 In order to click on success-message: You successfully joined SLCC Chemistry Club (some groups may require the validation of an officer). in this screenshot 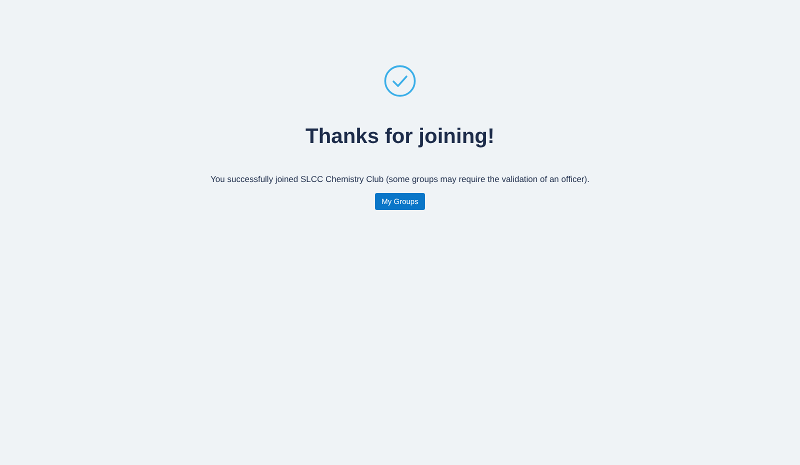, I will do `click(400, 179)`.